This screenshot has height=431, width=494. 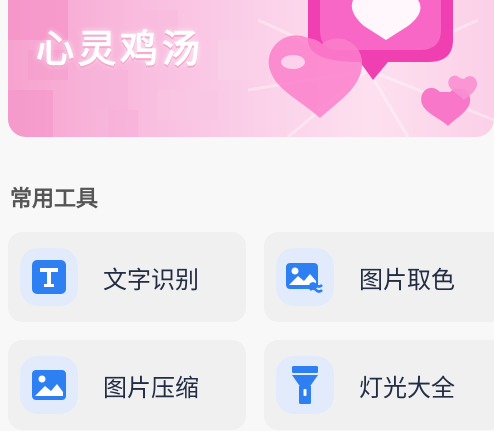 I want to click on tool-card-text-recognition: 文字识别, so click(x=127, y=277).